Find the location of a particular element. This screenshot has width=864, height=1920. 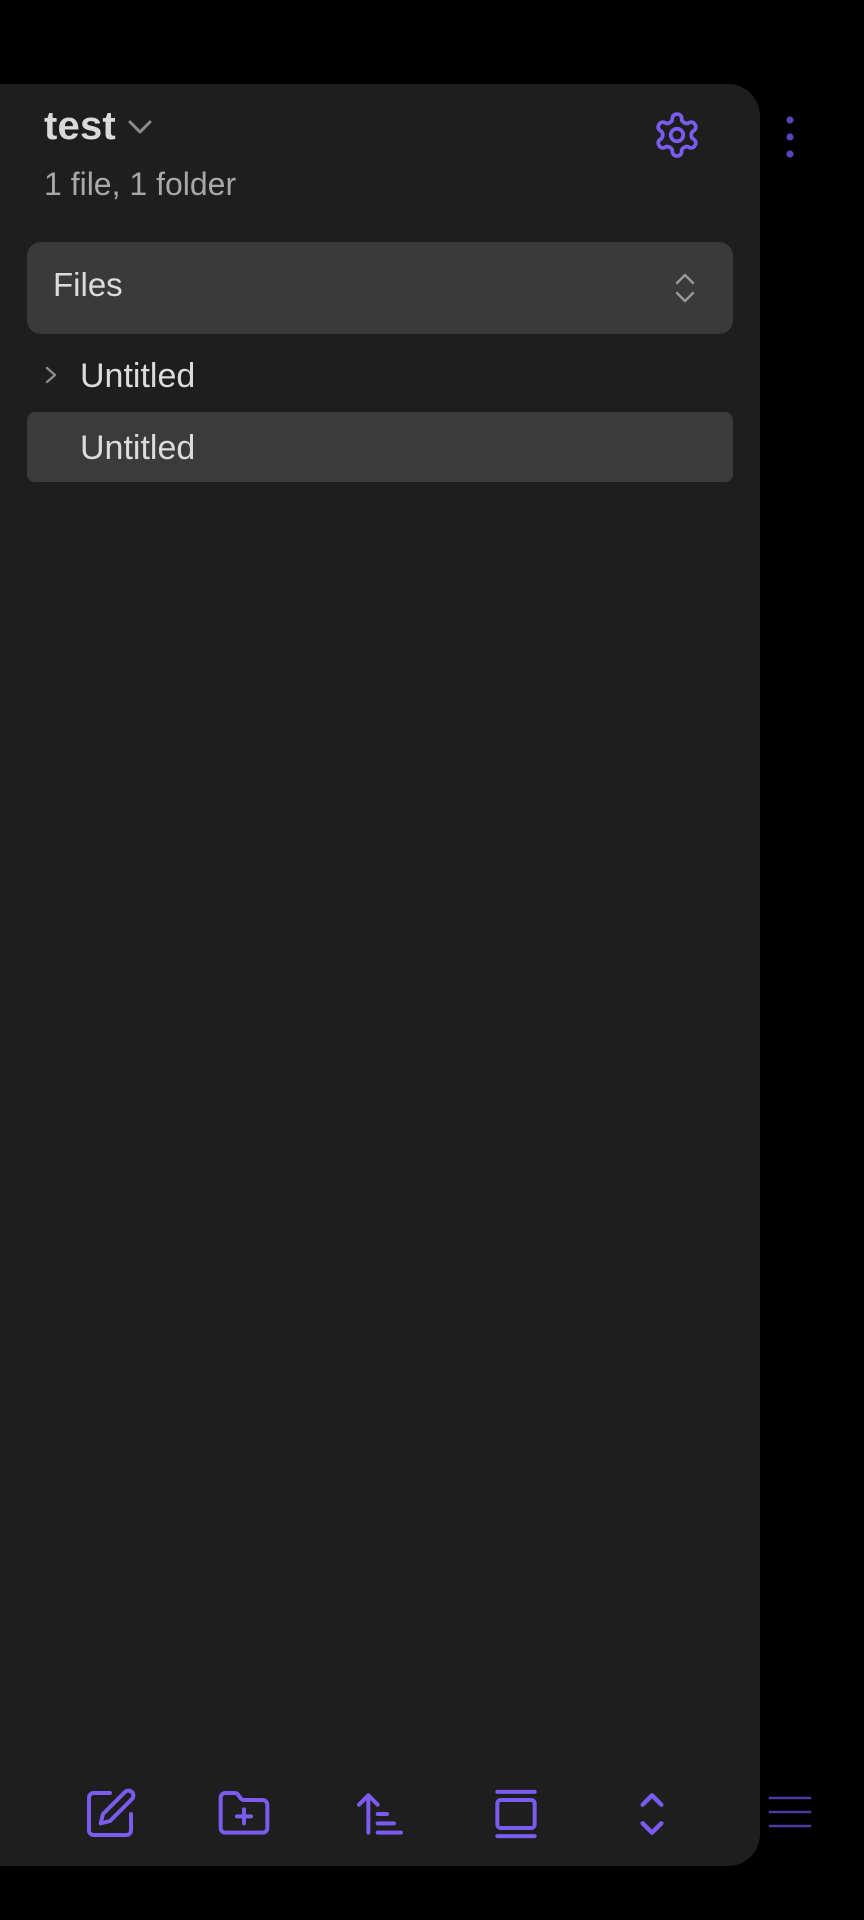

chevron-down-icon is located at coordinates (140, 129).